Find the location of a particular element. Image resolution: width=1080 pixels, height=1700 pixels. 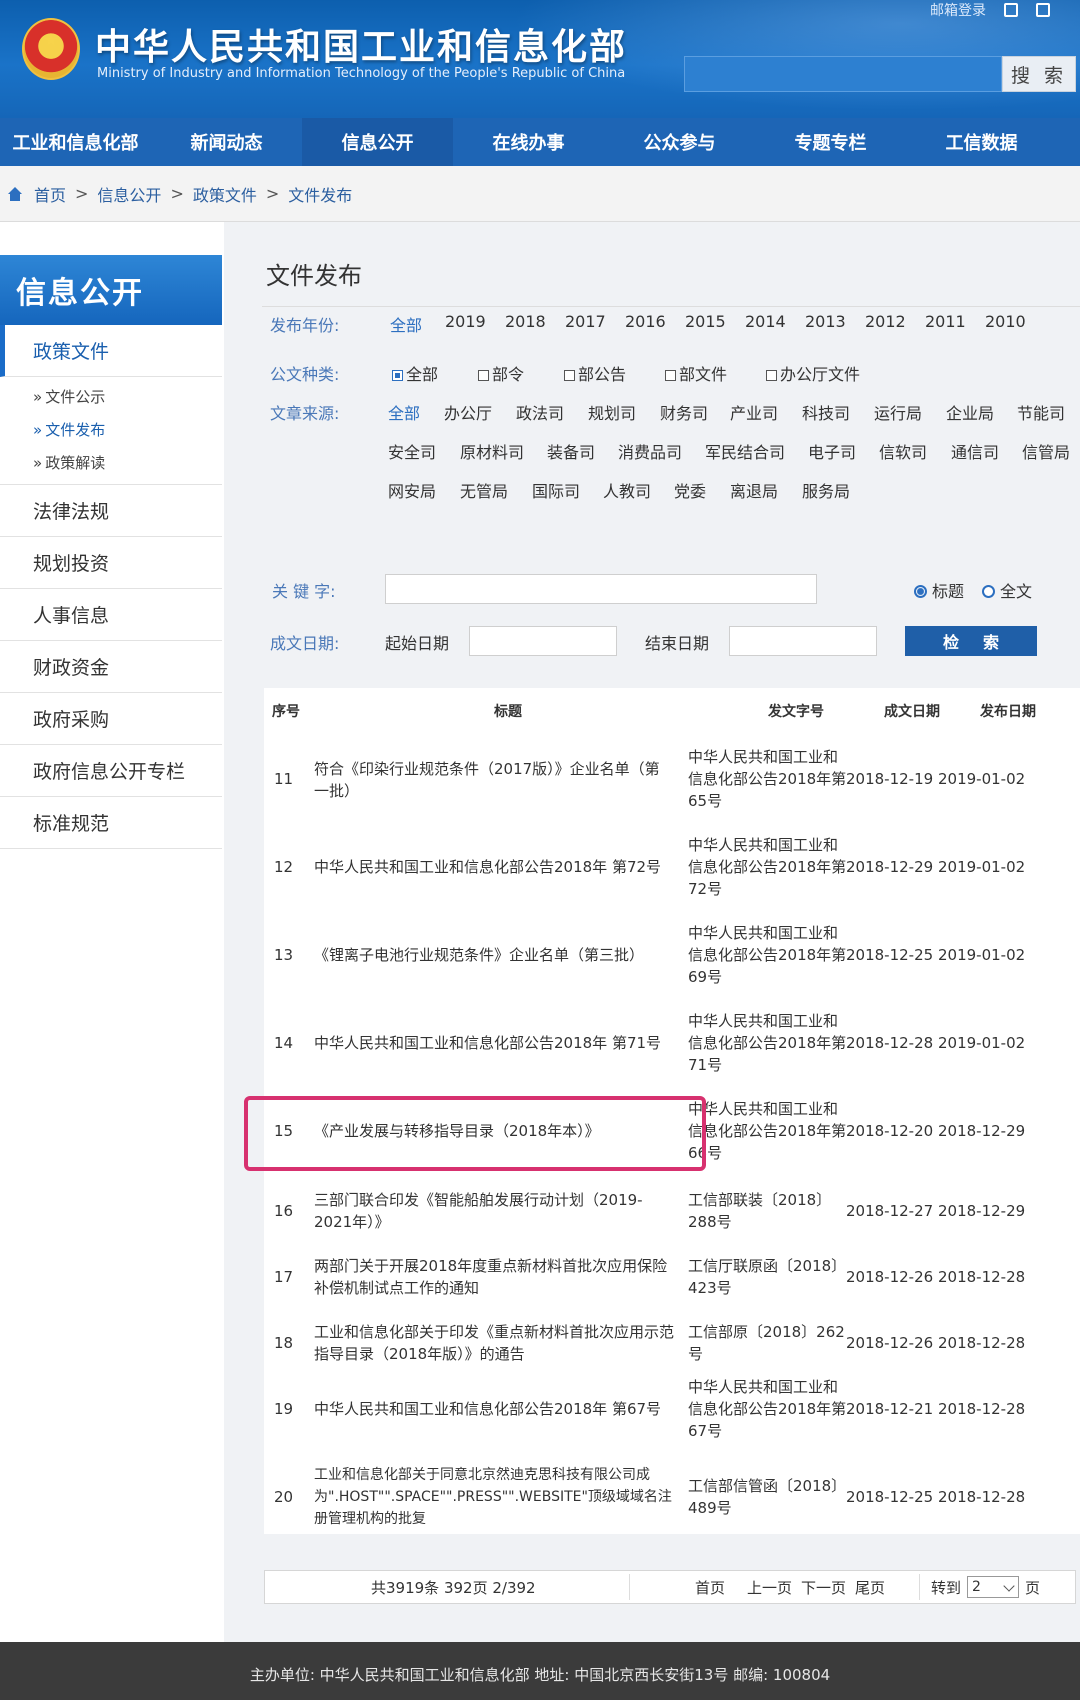

pager-first: 首页 is located at coordinates (710, 1587).